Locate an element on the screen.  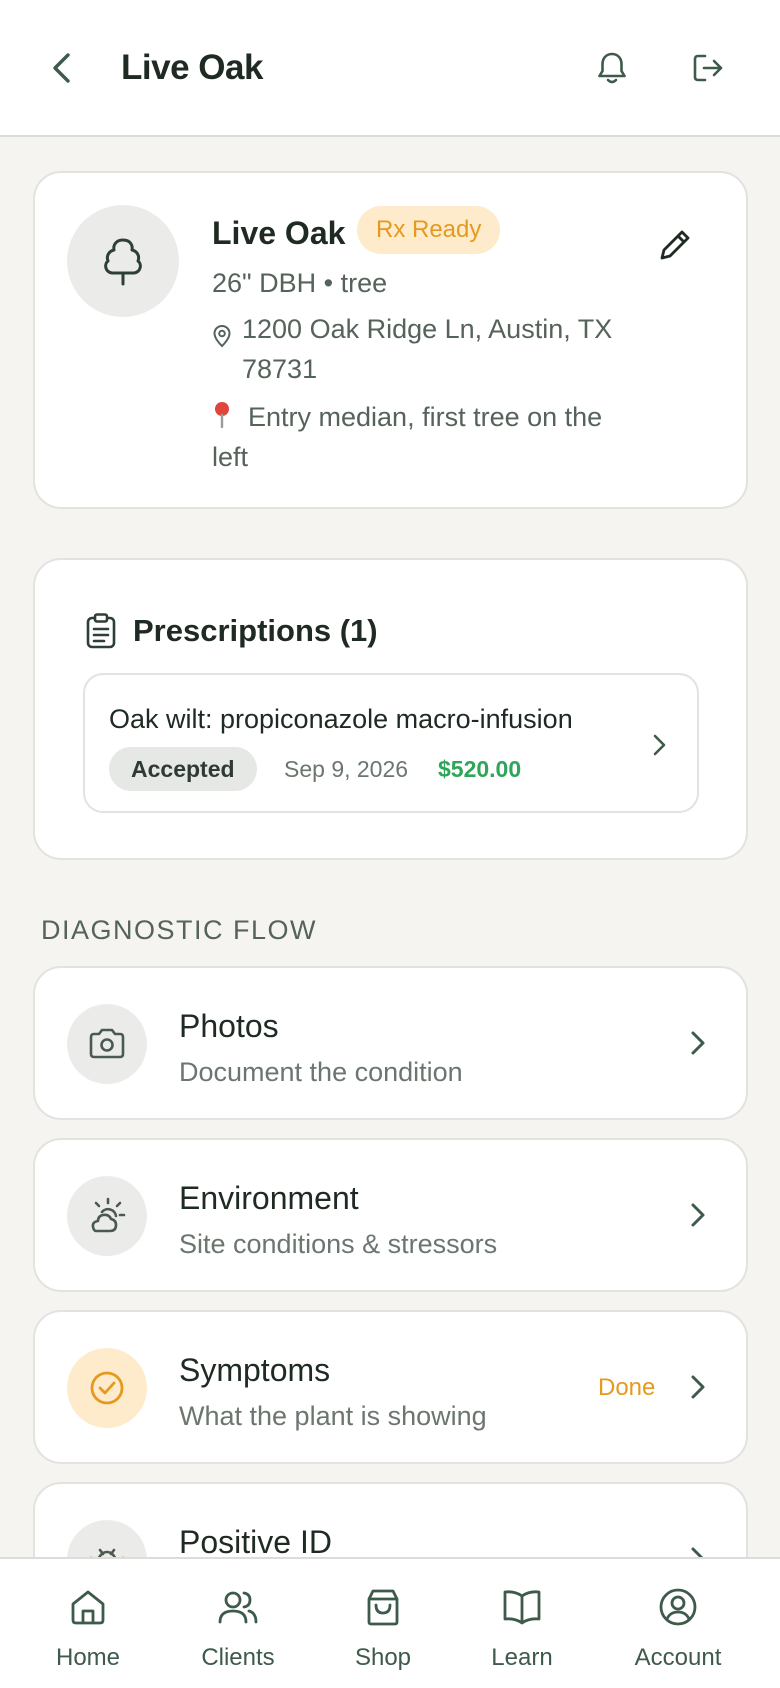
nav-item-shop: Shop is located at coordinates (383, 1629).